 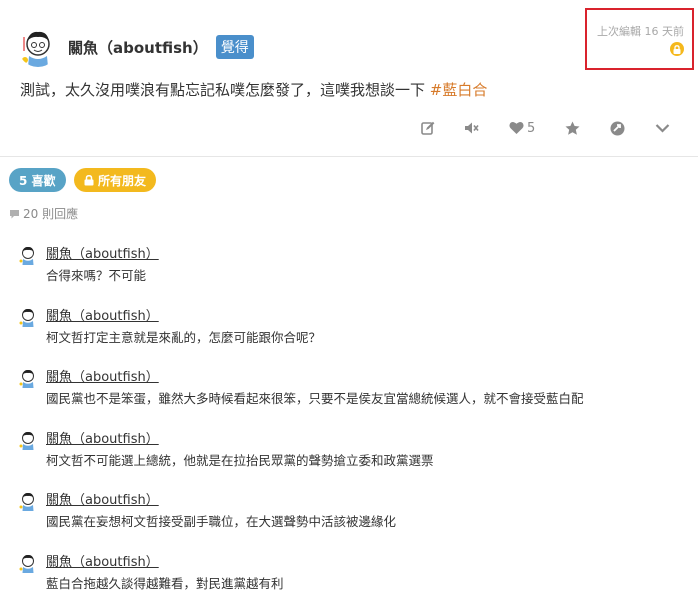 I want to click on edit-icon, so click(x=428, y=128).